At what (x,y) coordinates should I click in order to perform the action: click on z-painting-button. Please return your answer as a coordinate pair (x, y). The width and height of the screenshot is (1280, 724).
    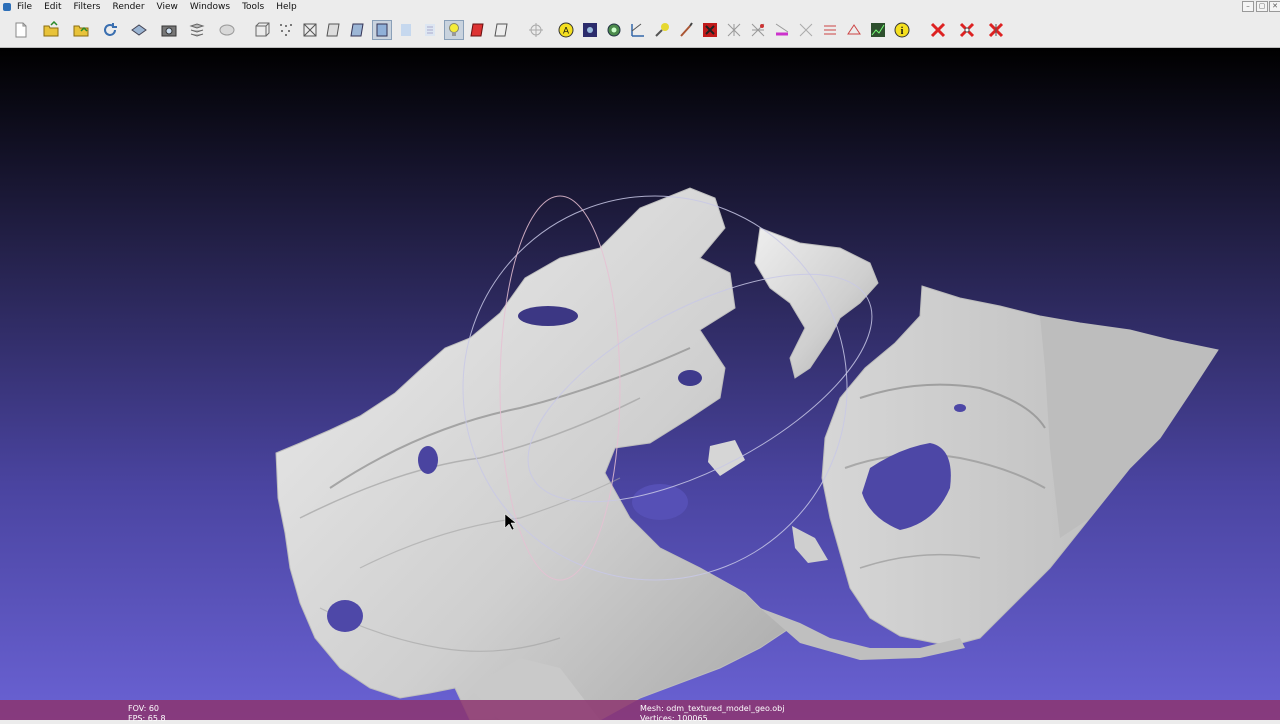
    Looking at the image, I should click on (686, 30).